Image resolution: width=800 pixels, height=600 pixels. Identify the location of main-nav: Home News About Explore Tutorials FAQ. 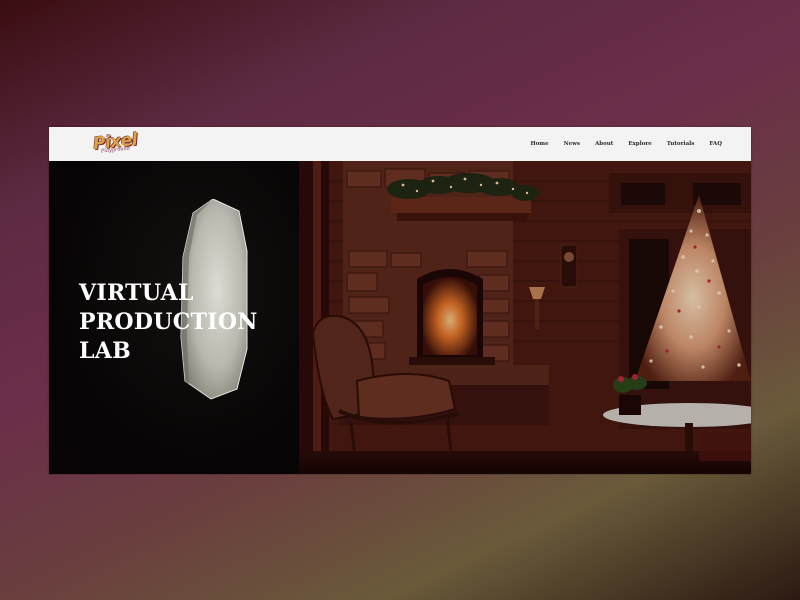
(618, 144).